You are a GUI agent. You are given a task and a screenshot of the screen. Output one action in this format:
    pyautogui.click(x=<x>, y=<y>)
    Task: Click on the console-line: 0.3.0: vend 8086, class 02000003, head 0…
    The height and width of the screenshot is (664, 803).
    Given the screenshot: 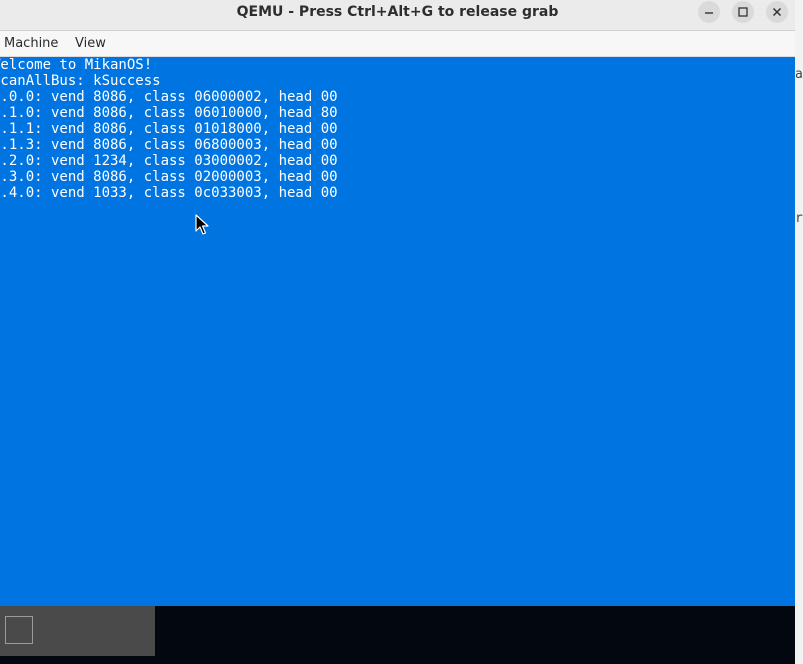 What is the action you would take?
    pyautogui.click(x=169, y=177)
    